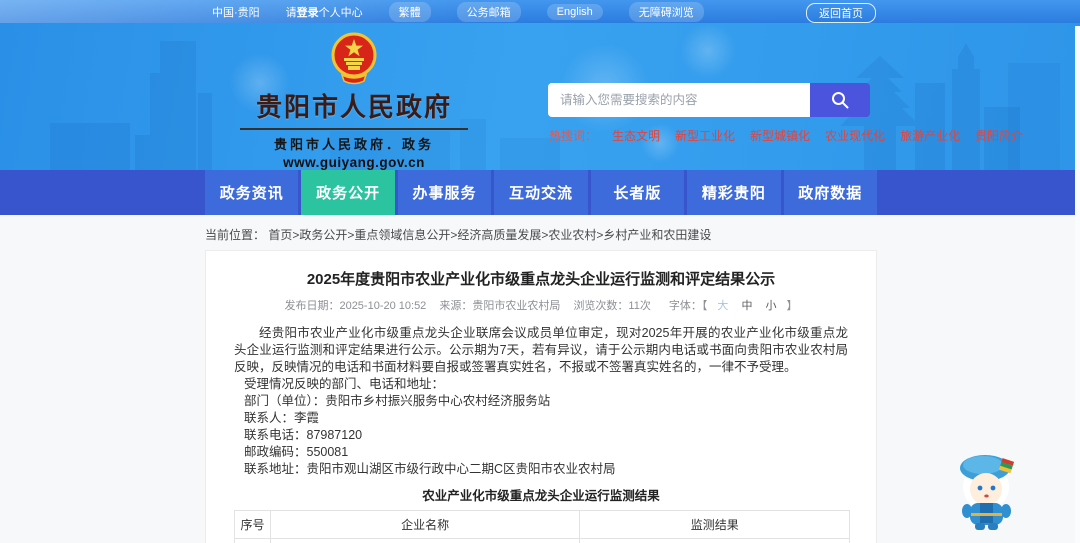  What do you see at coordinates (236, 12) in the screenshot?
I see `region-label: 中国·贵阳` at bounding box center [236, 12].